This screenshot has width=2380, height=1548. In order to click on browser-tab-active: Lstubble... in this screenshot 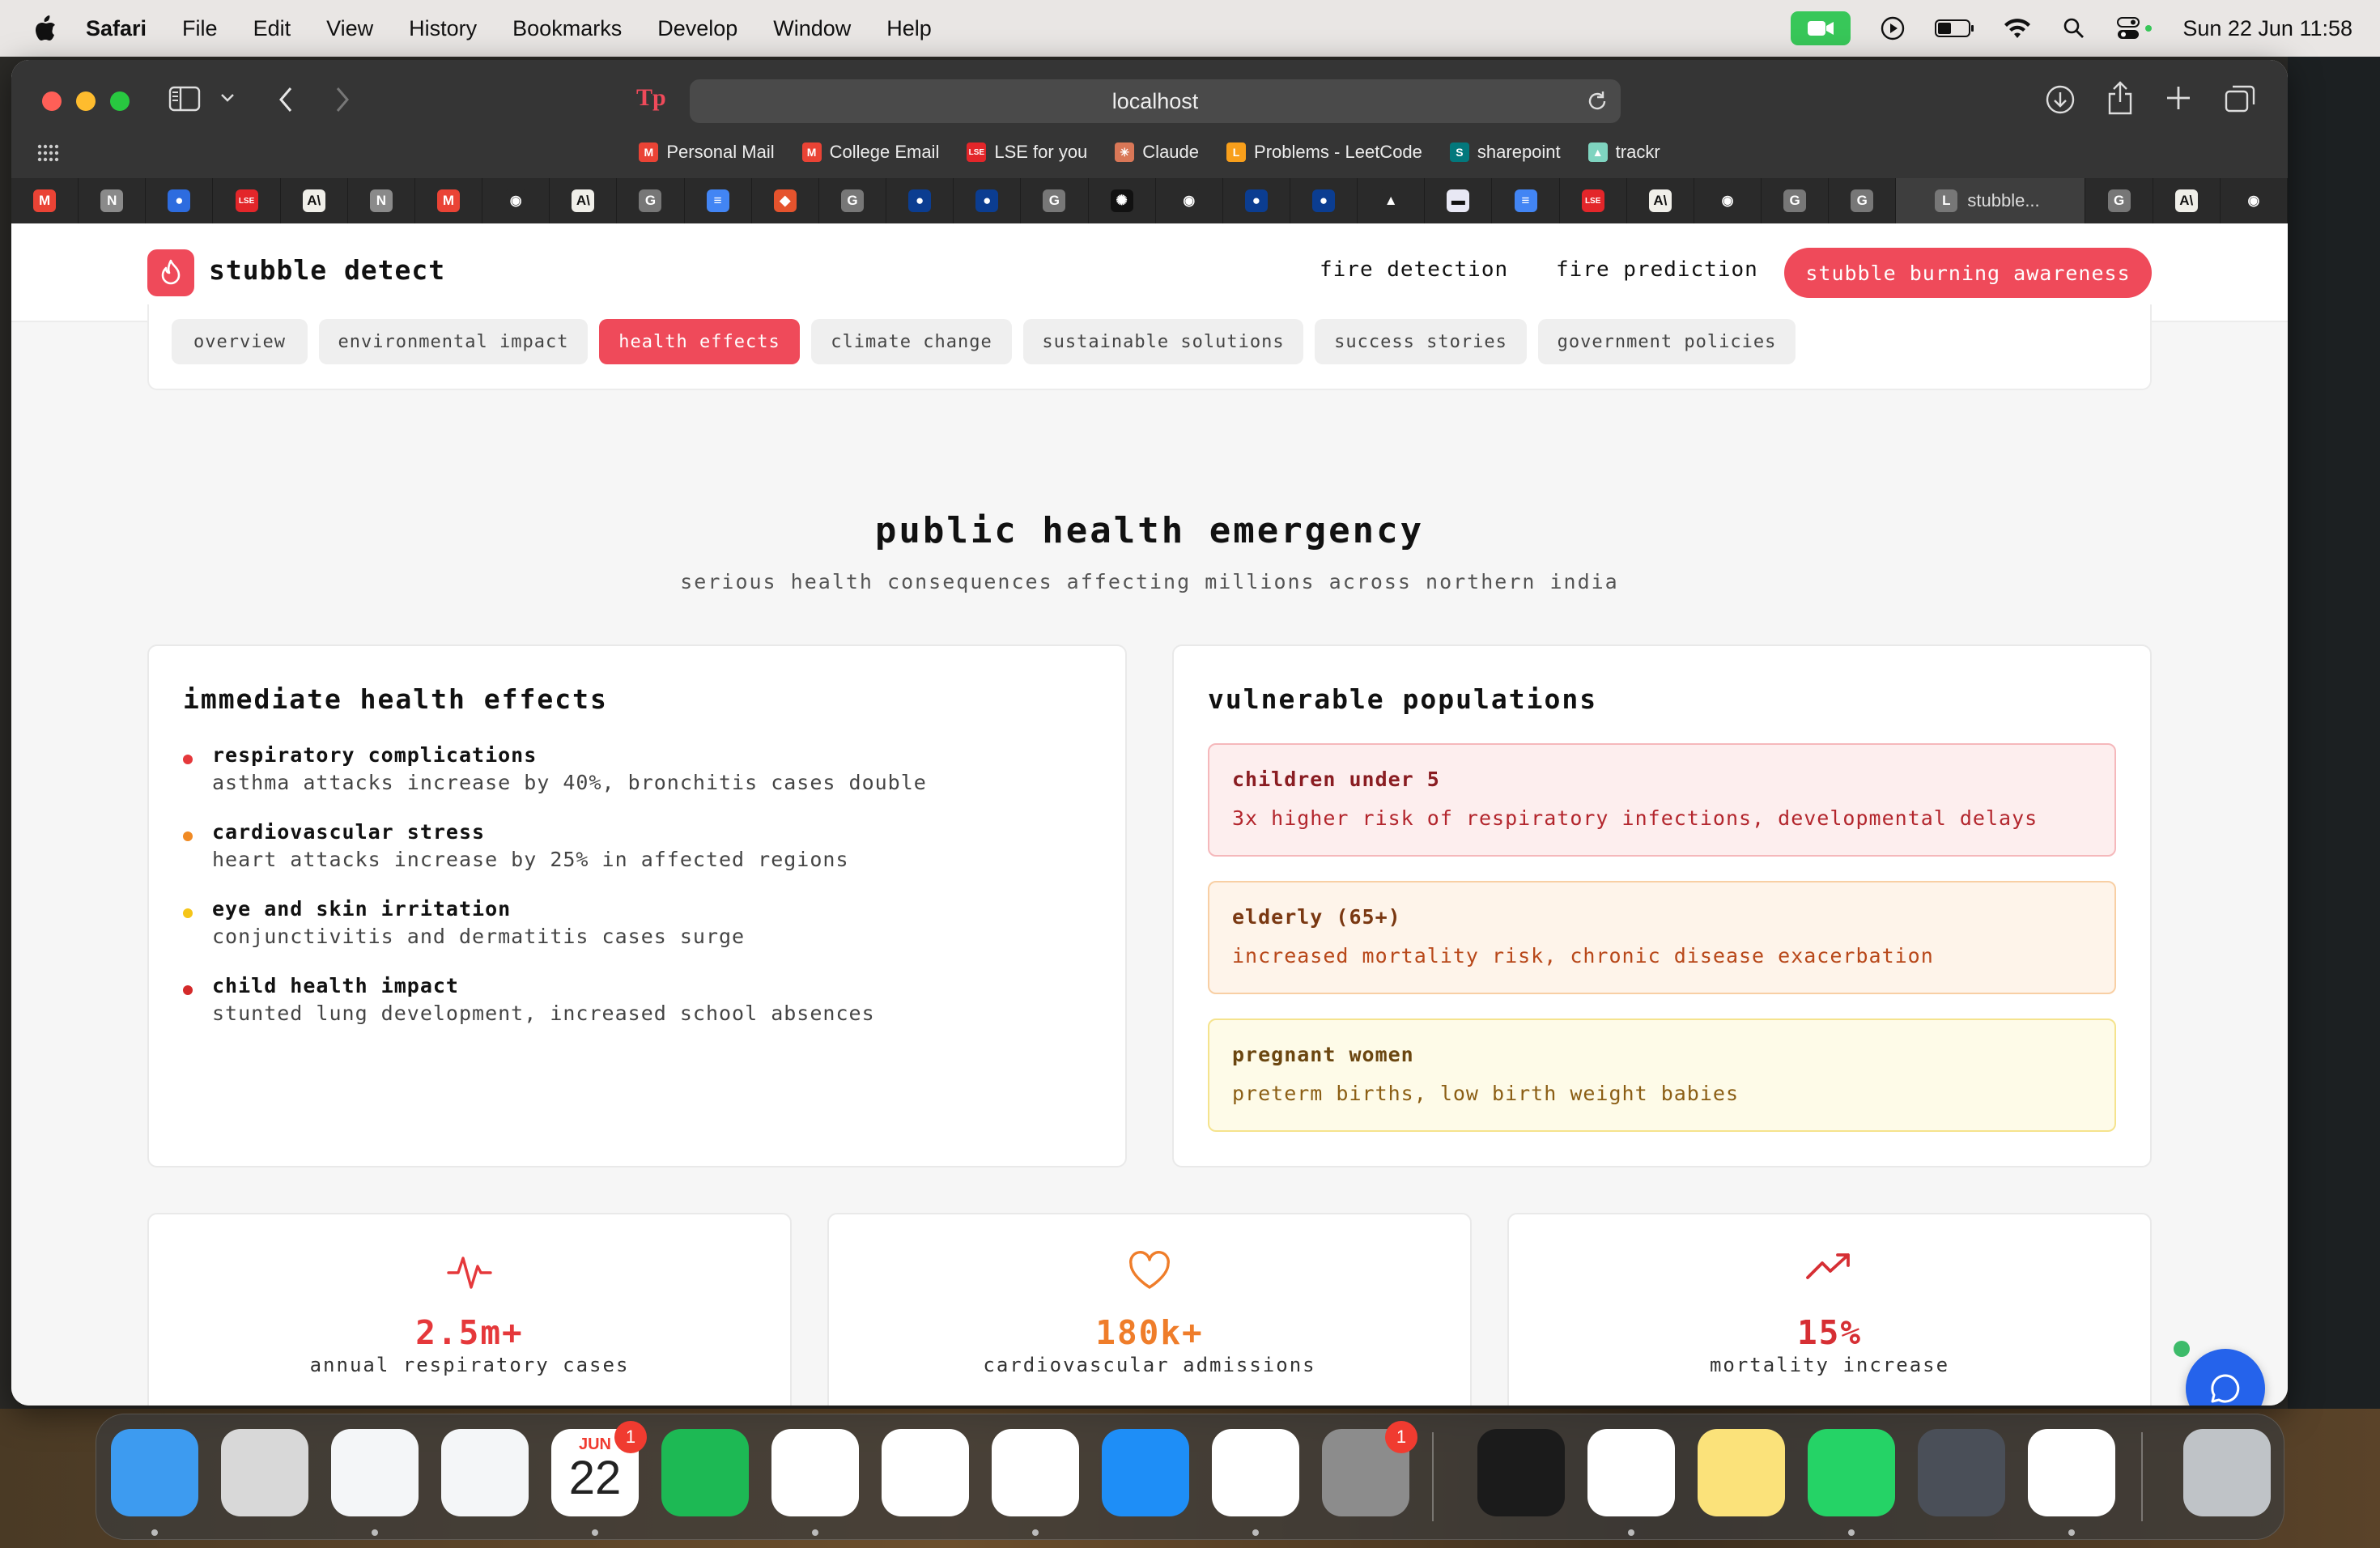, I will do `click(1991, 201)`.